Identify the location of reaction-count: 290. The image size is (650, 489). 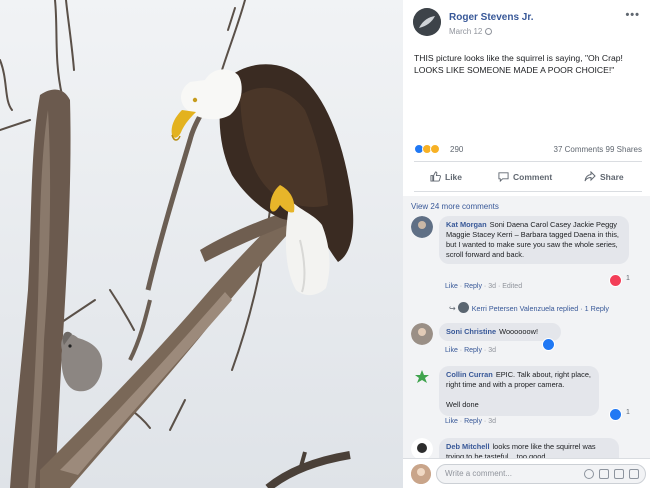
(456, 149).